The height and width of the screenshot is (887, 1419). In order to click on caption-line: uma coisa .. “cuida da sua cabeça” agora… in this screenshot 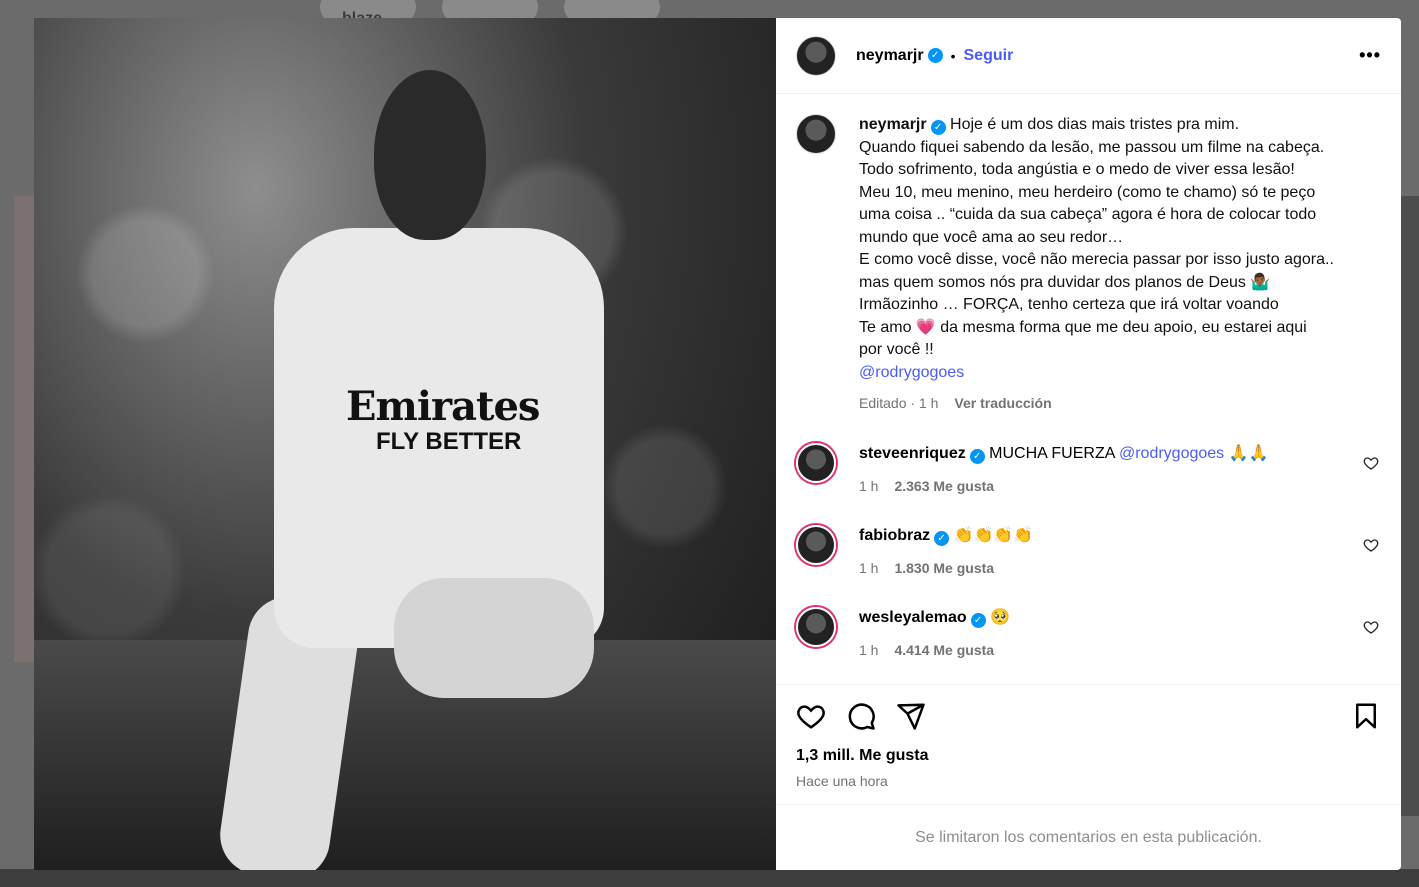, I will do `click(1088, 214)`.